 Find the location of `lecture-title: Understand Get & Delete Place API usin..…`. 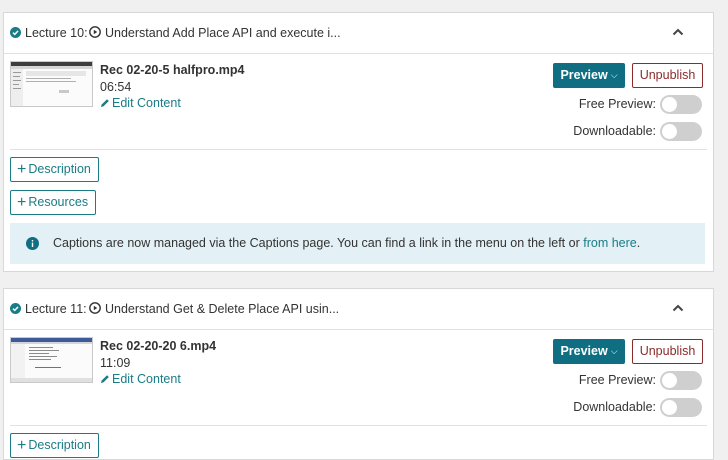

lecture-title: Understand Get & Delete Place API usin..… is located at coordinates (222, 309).